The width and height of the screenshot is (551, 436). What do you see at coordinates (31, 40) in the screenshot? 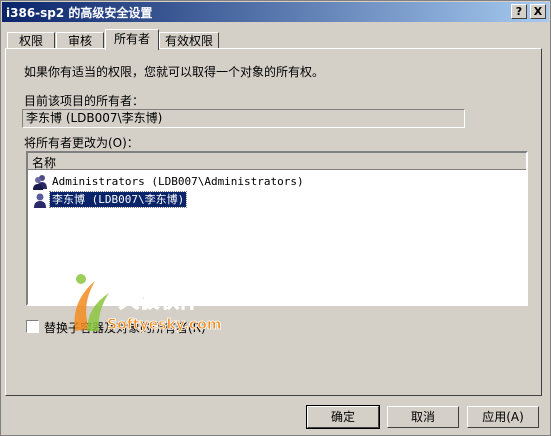
I see `tab-permissions: 权限` at bounding box center [31, 40].